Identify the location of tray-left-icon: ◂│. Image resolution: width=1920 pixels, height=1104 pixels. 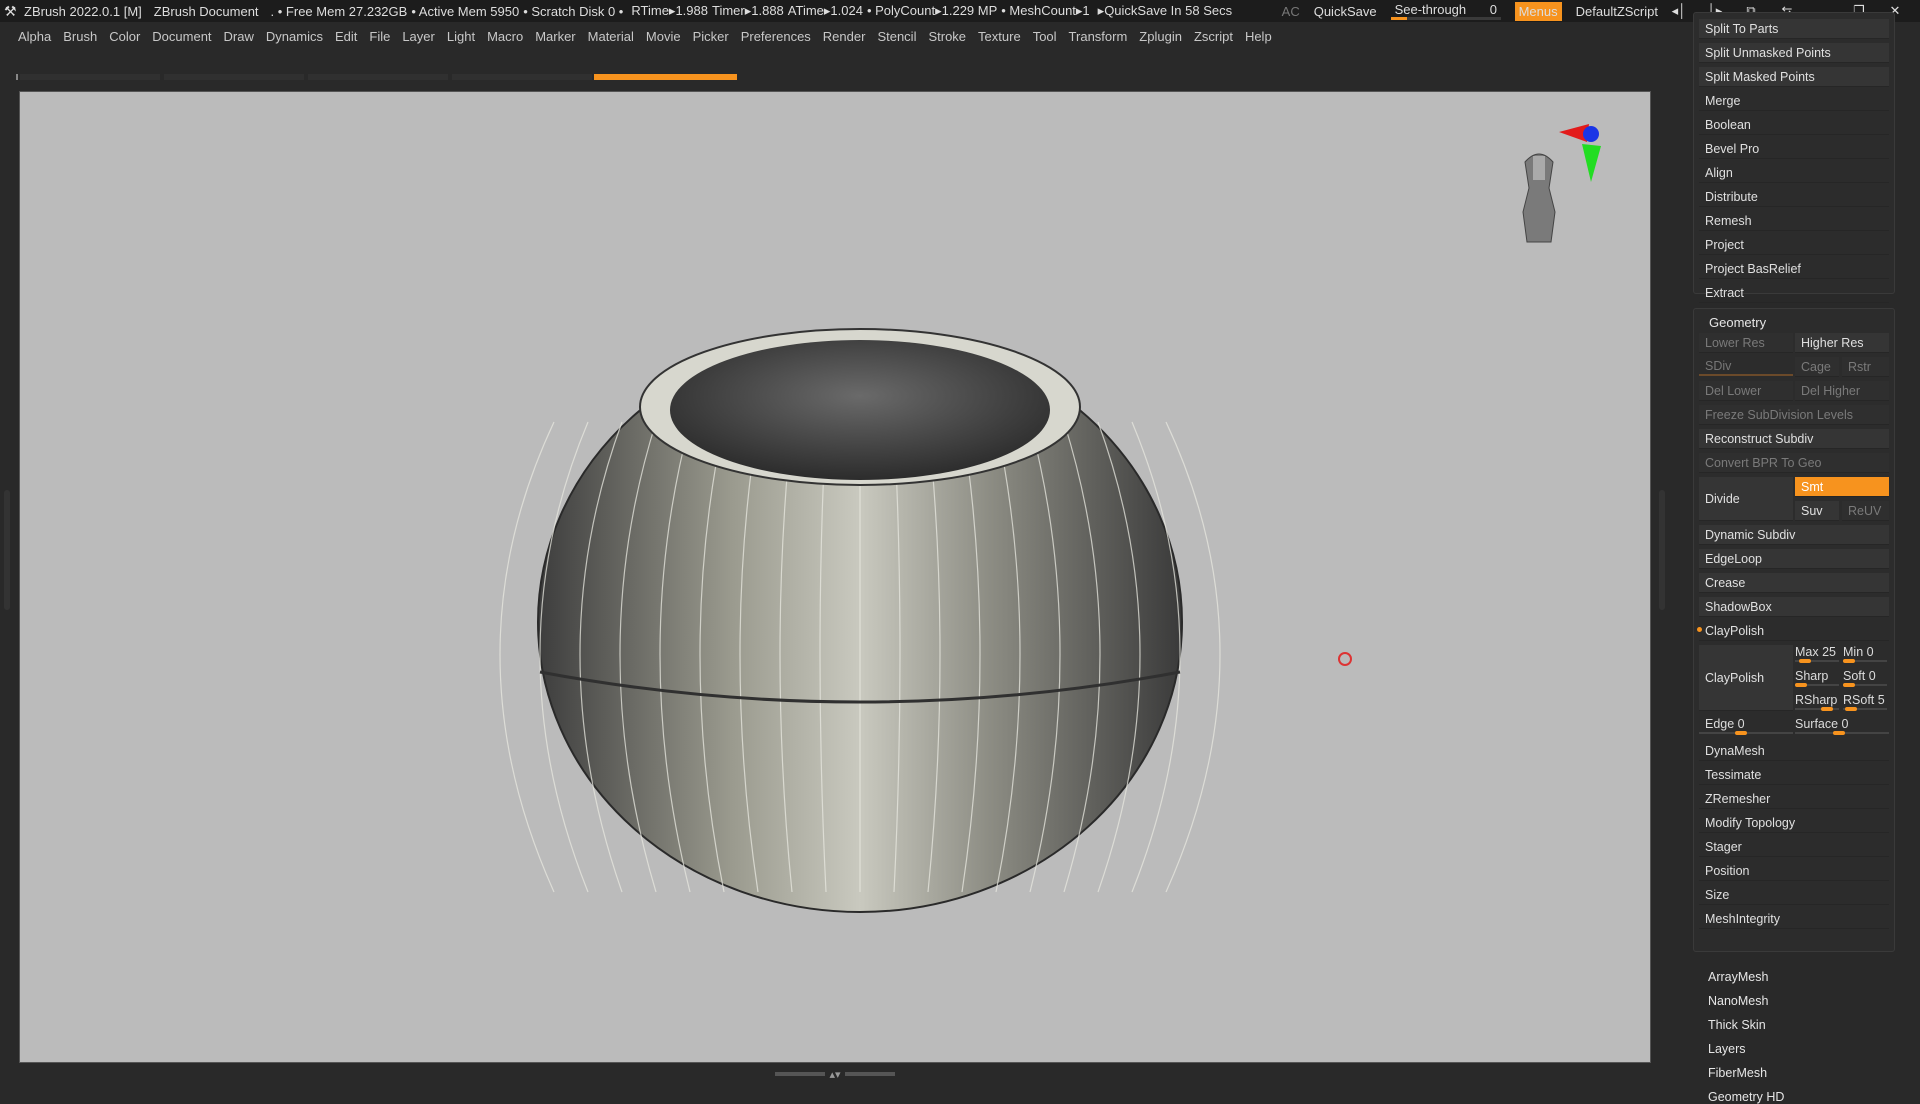
(1679, 11).